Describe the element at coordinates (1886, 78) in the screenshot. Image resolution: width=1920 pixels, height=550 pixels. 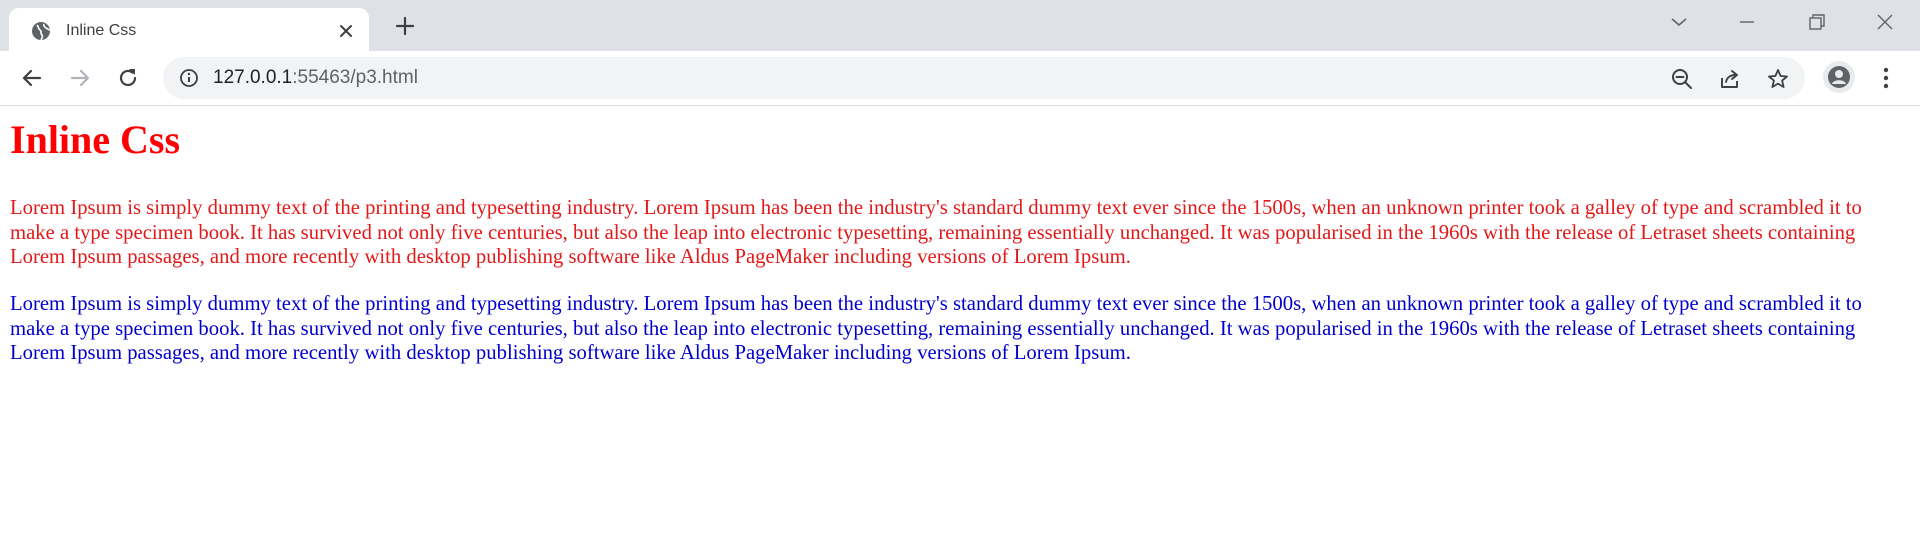
I see `more-menu-icon` at that location.